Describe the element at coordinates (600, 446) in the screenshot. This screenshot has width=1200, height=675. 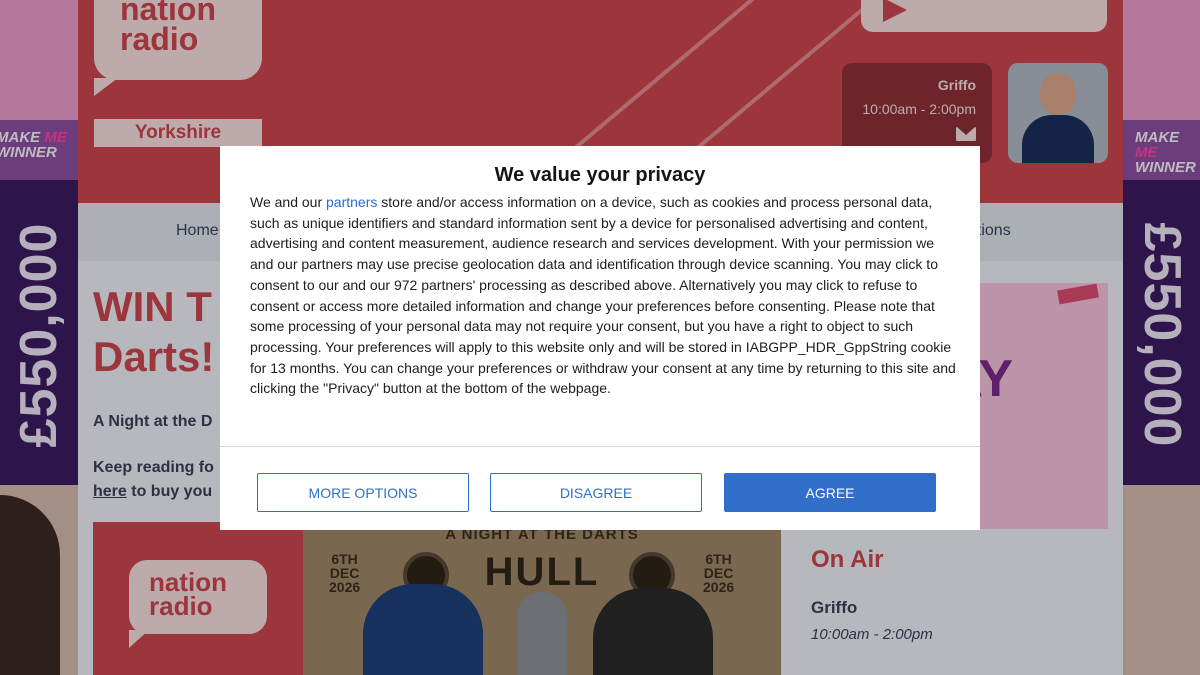
I see `dialog-divider` at that location.